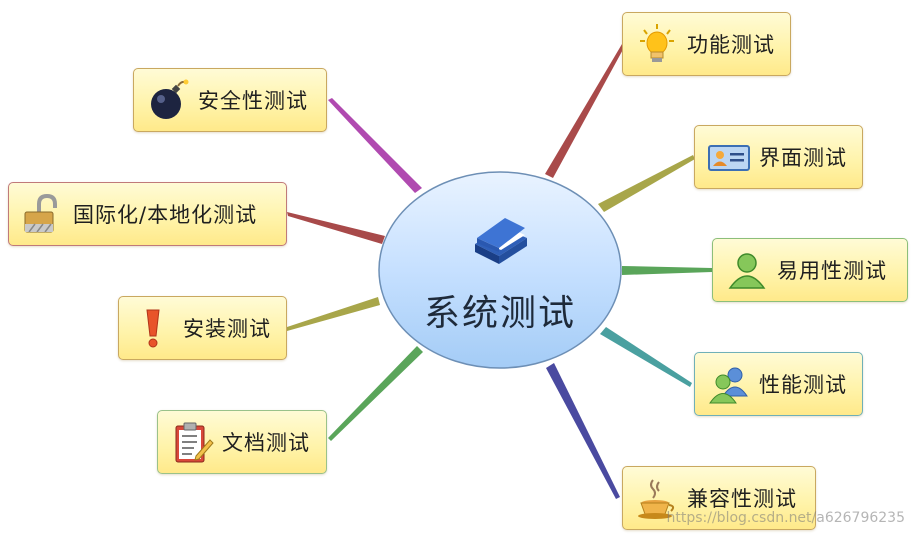 Image resolution: width=915 pixels, height=536 pixels. I want to click on connector-compatibility, so click(583, 431).